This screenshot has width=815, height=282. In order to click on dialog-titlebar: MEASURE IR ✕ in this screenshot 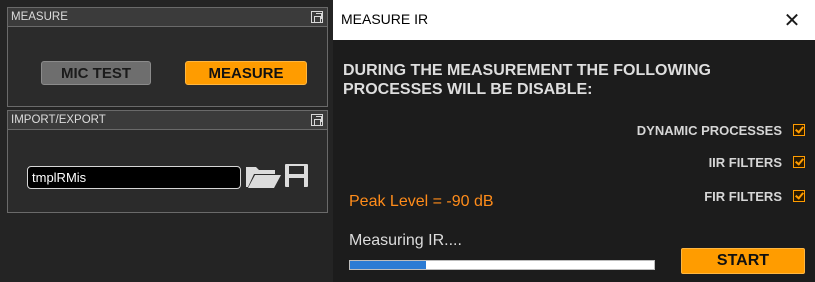, I will do `click(574, 20)`.